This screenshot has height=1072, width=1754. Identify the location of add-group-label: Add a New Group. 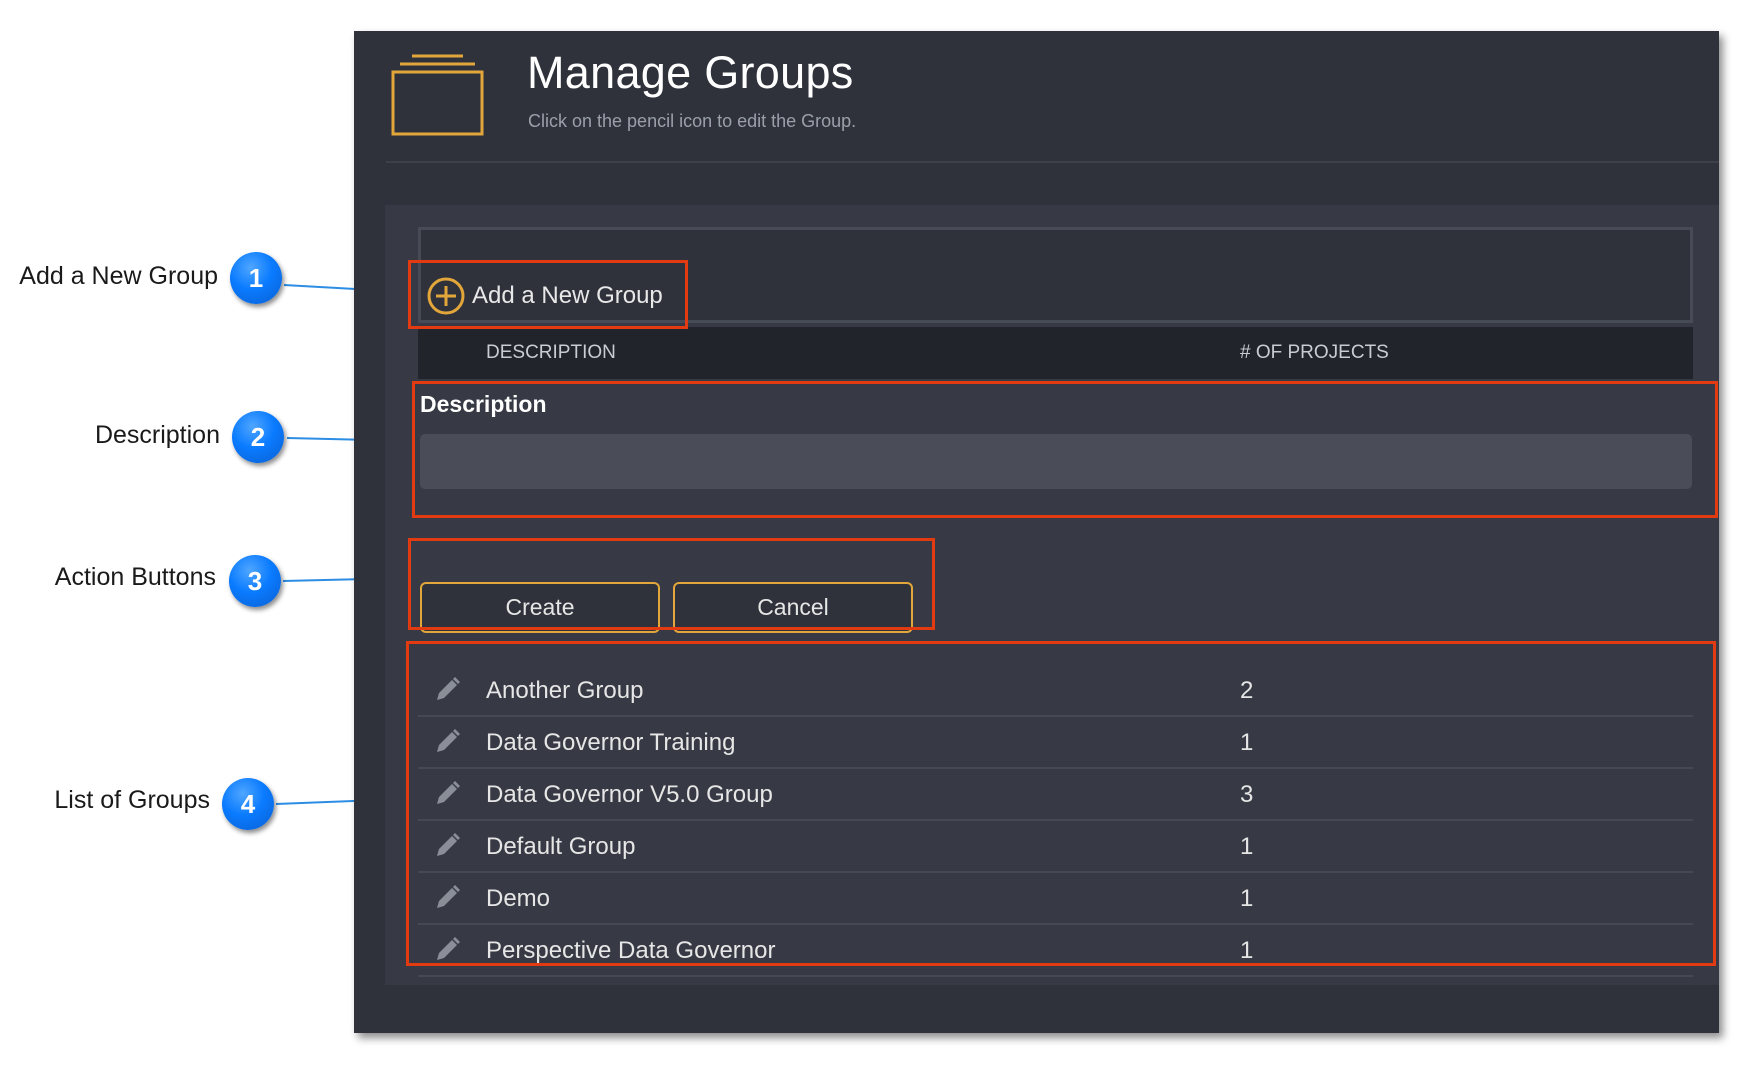
(567, 295).